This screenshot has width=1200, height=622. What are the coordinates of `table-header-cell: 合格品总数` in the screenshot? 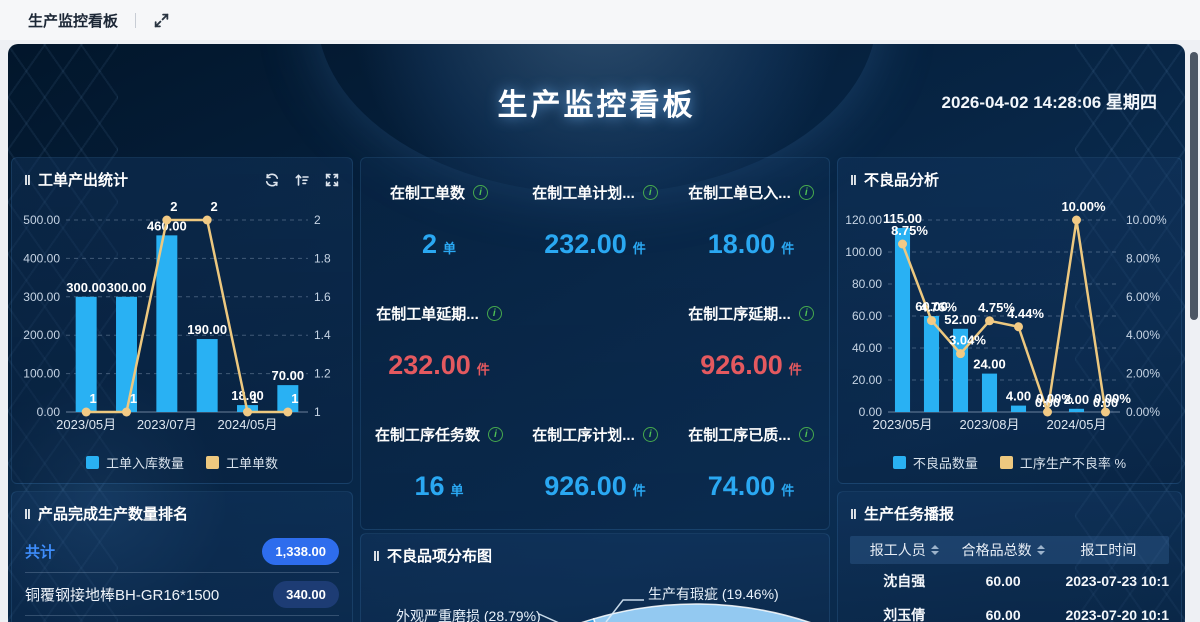 It's located at (1002, 550).